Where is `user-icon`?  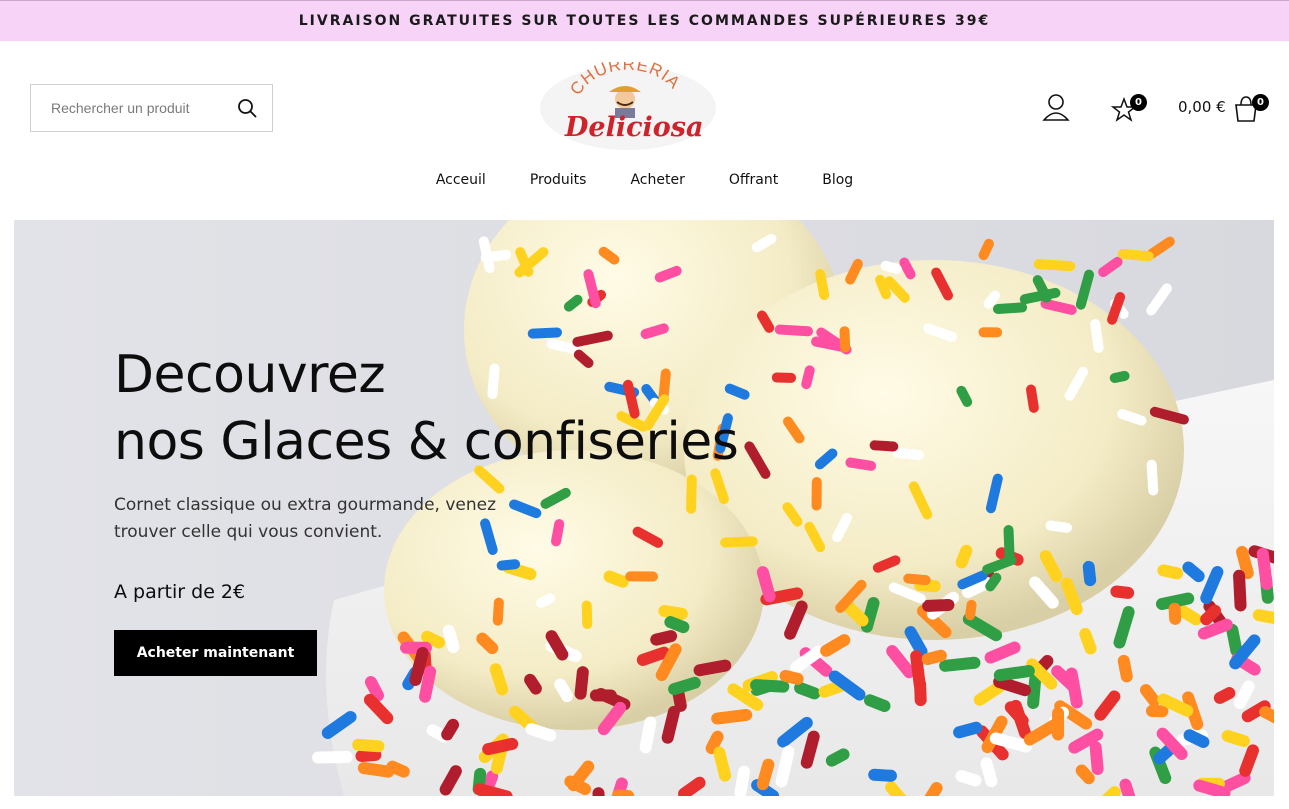 user-icon is located at coordinates (1056, 108).